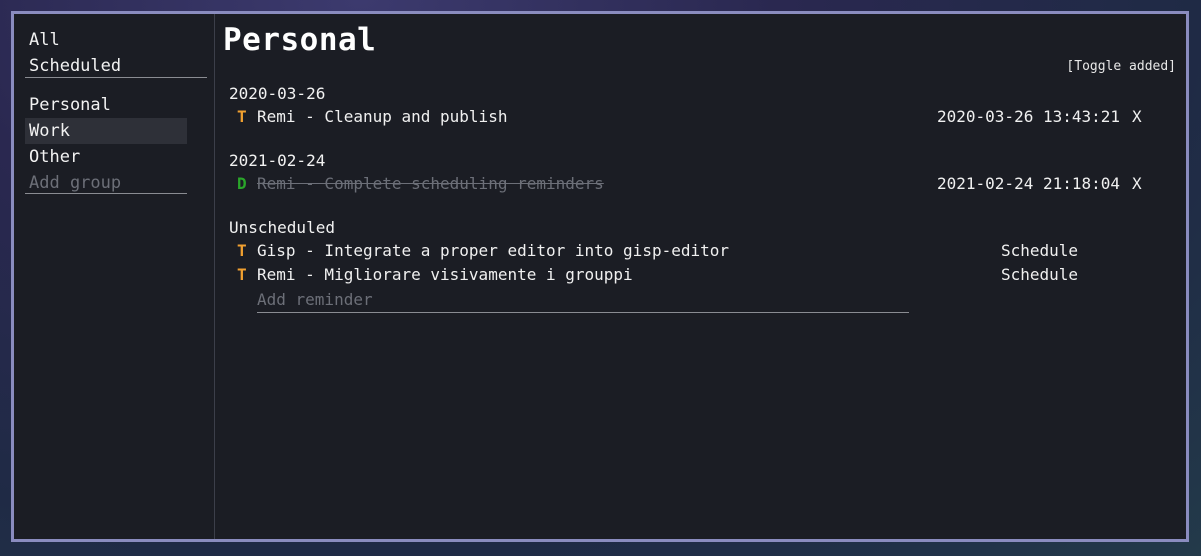  What do you see at coordinates (445, 274) in the screenshot?
I see `reminder-text: Remi - Migliorare visivamente i grouppi` at bounding box center [445, 274].